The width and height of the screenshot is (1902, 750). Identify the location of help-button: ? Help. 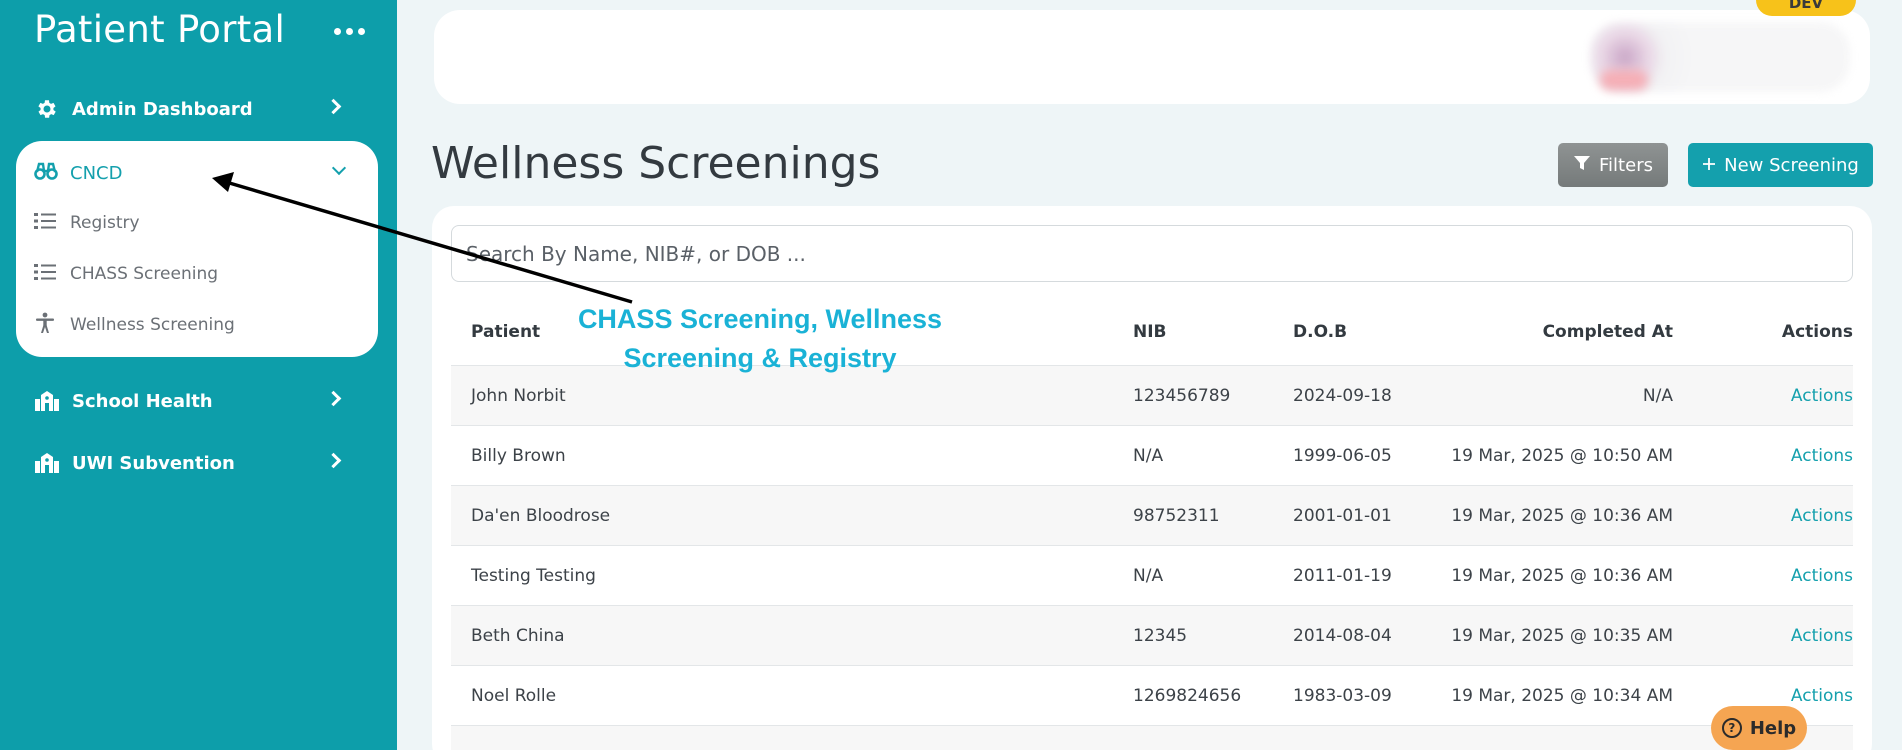
(1759, 728).